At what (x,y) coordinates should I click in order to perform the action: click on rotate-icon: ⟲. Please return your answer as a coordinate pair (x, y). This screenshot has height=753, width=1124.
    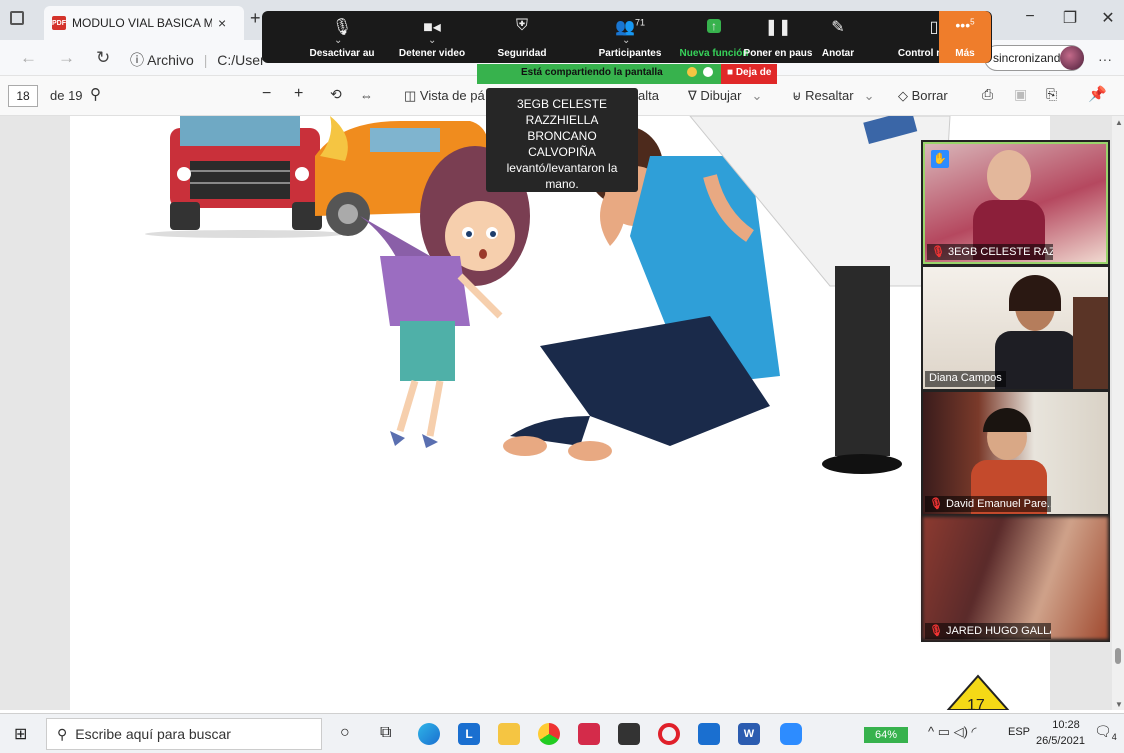
    Looking at the image, I should click on (336, 94).